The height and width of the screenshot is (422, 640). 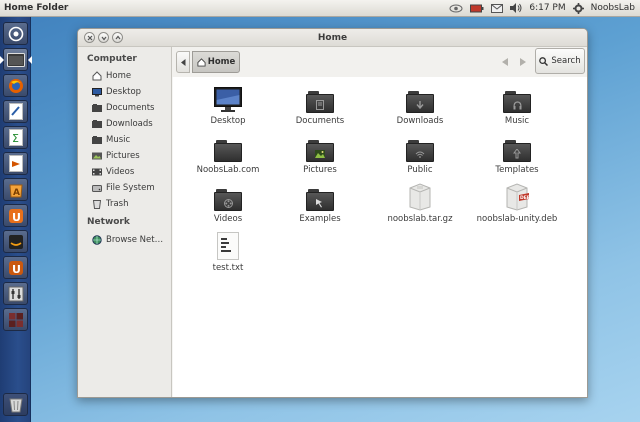 What do you see at coordinates (320, 170) in the screenshot?
I see `file-name: Pictures` at bounding box center [320, 170].